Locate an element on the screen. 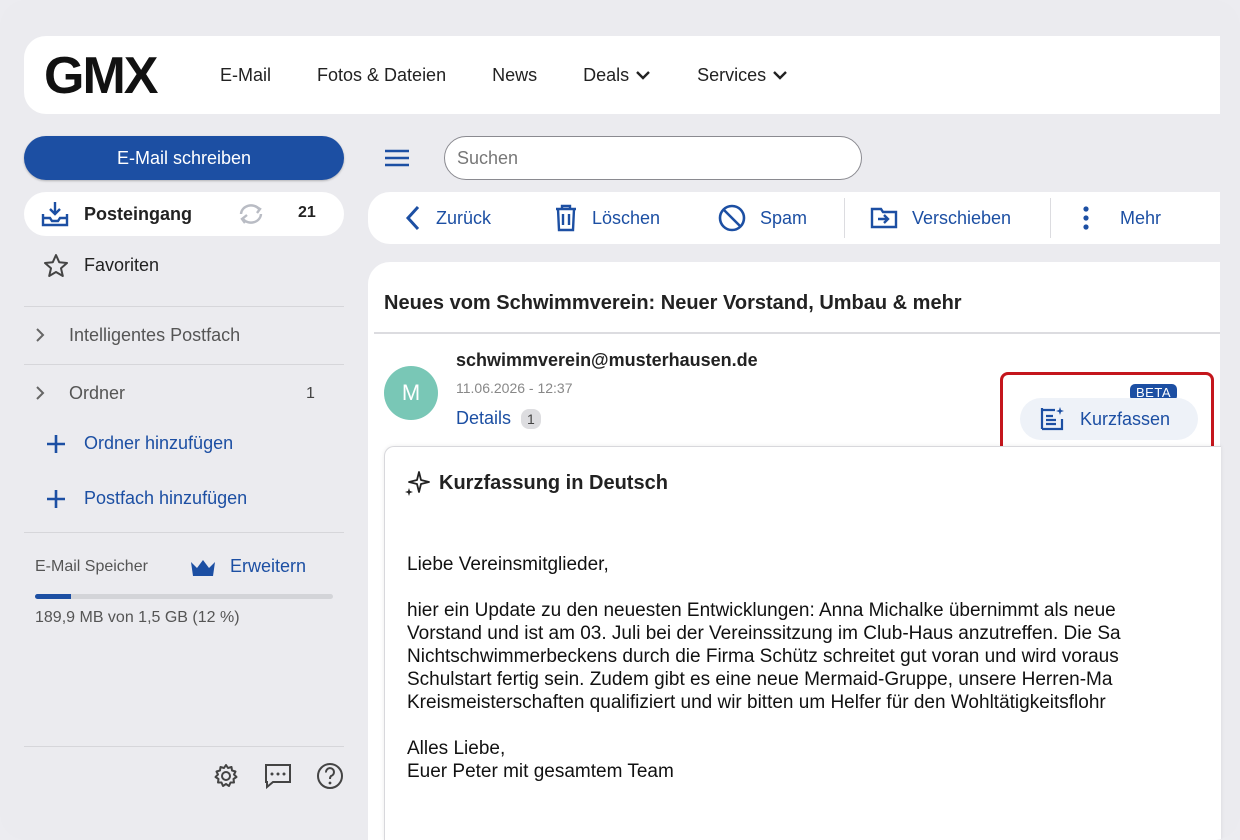  settings-icon is located at coordinates (226, 776).